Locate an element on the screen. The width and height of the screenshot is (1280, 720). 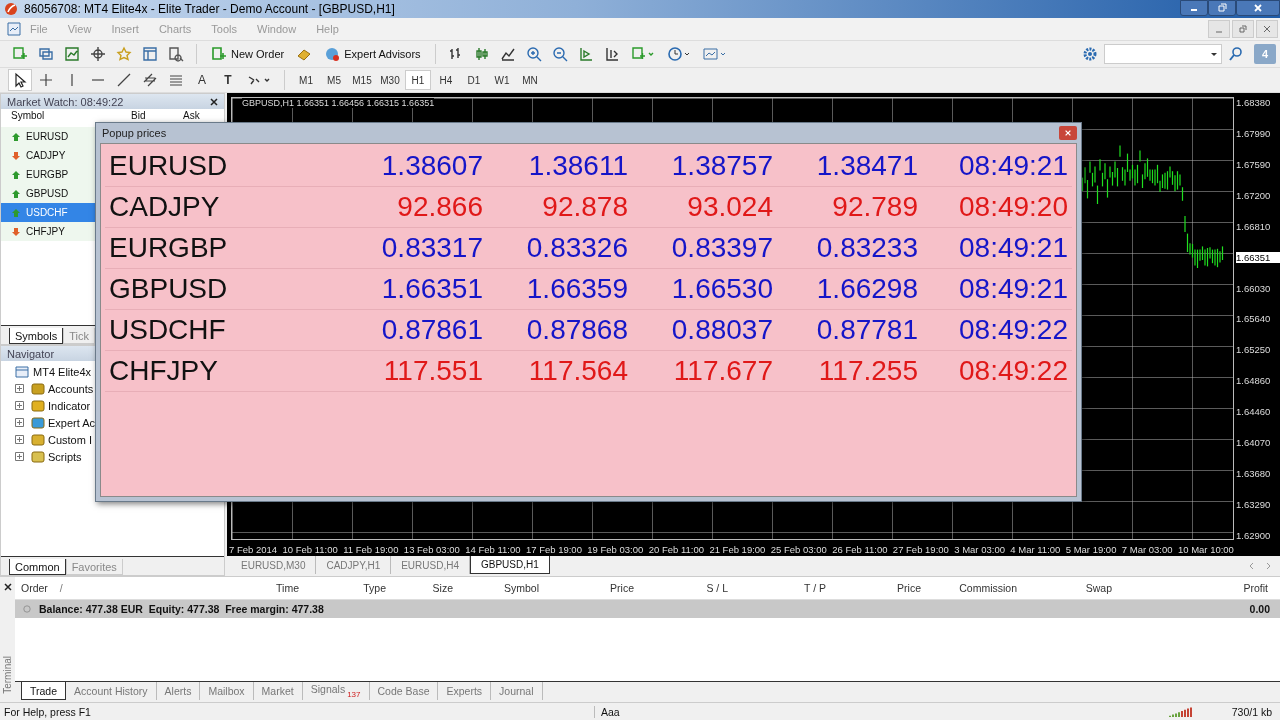
time-label: 17 Feb 19:00 is located at coordinates (553, 549).